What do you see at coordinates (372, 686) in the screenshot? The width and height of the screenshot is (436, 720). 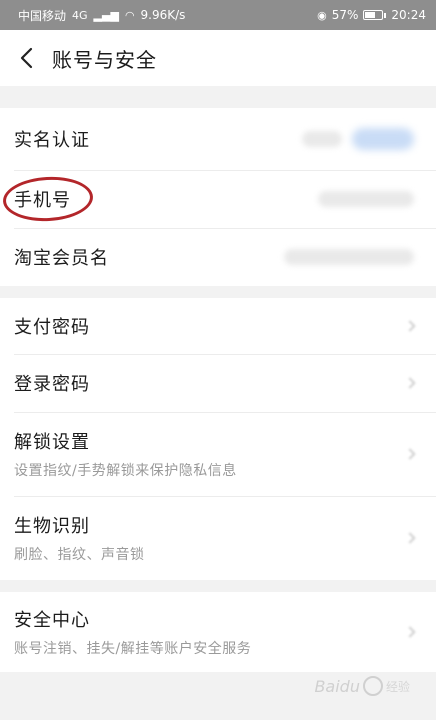 I see `paw-icon` at bounding box center [372, 686].